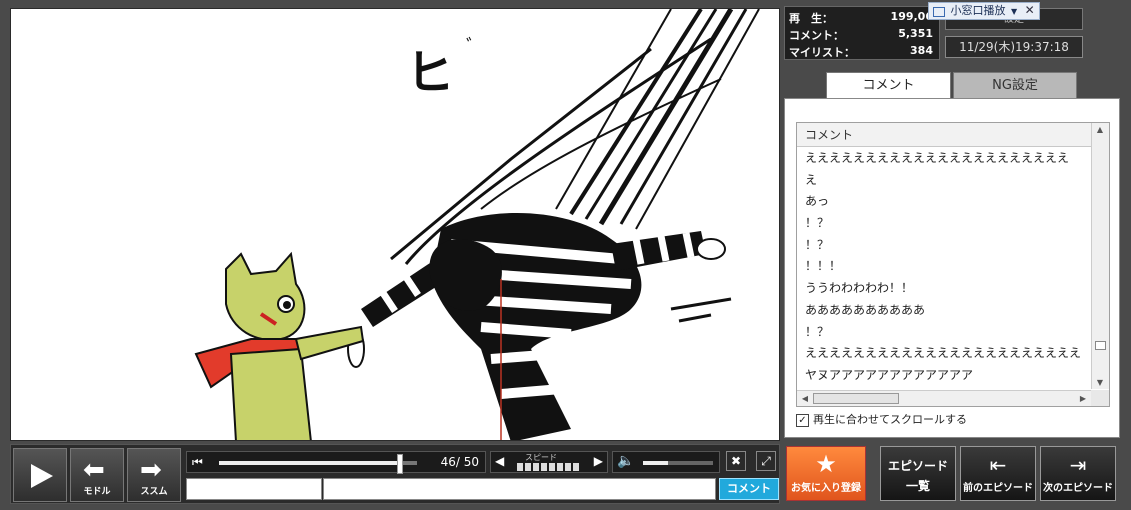 Image resolution: width=1131 pixels, height=510 pixels. Describe the element at coordinates (1014, 11) in the screenshot. I see `dropdown-arrow-icon: ▼` at that location.